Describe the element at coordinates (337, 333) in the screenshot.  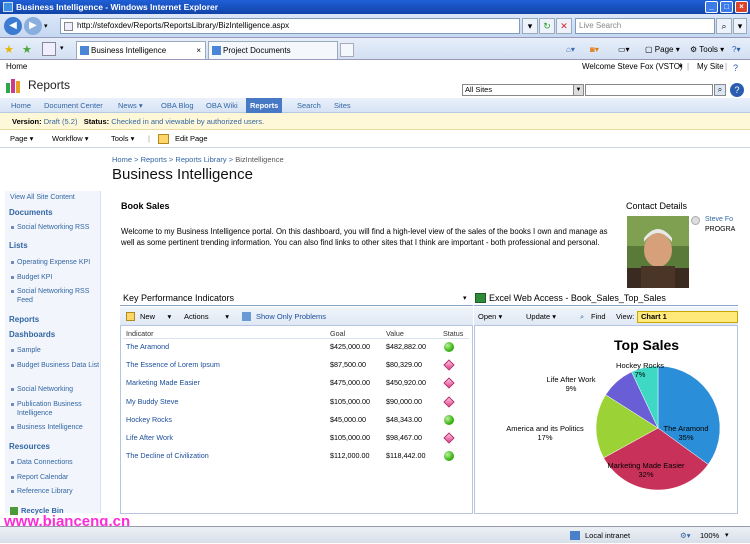
I see `col-goal: Goal` at that location.